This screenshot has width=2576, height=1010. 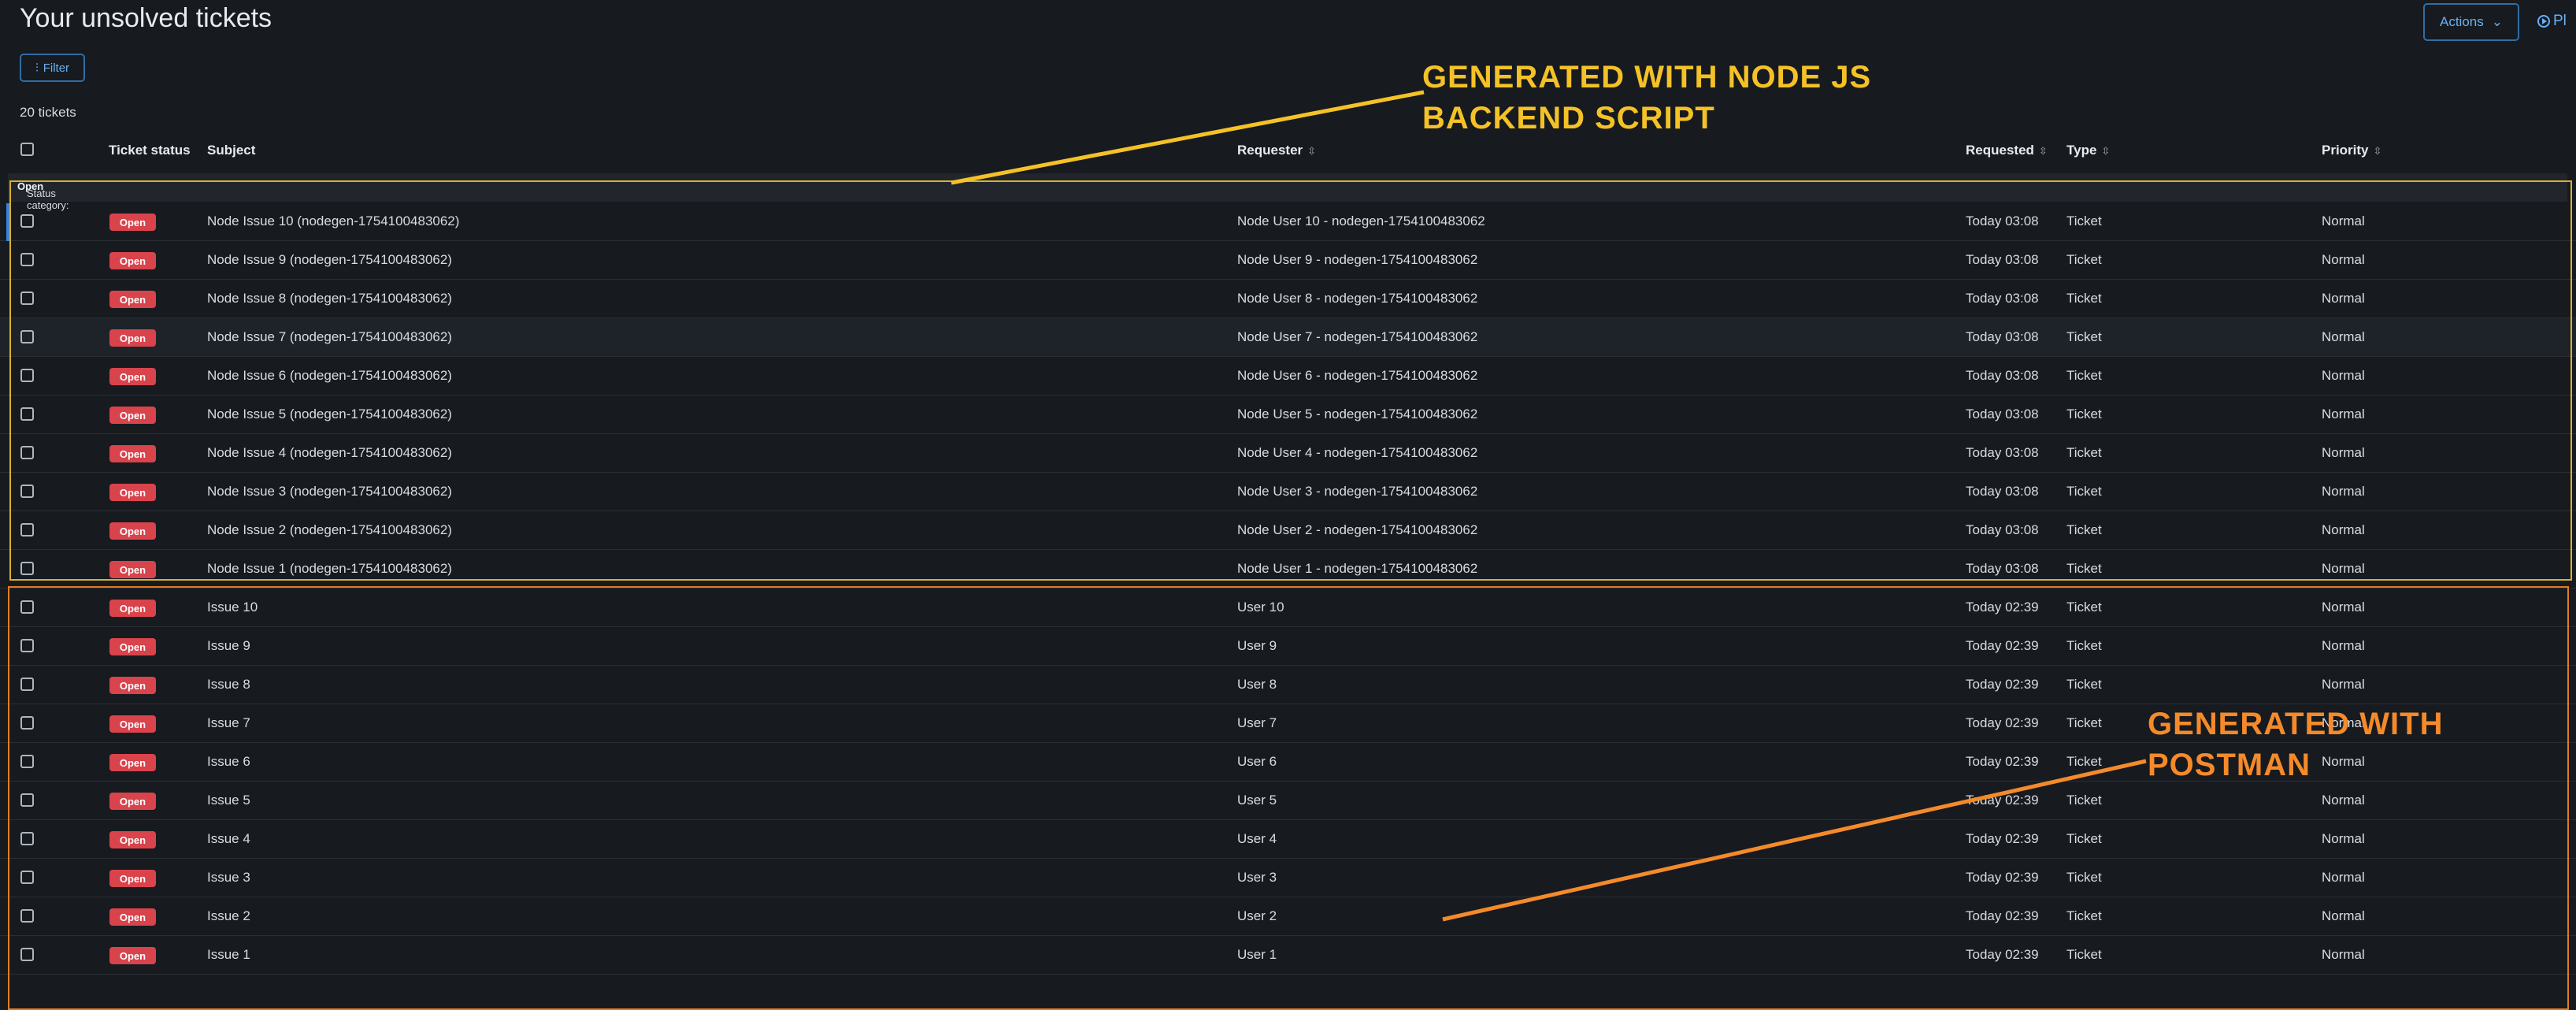 I want to click on ticket-subject: Issue 5, so click(x=228, y=800).